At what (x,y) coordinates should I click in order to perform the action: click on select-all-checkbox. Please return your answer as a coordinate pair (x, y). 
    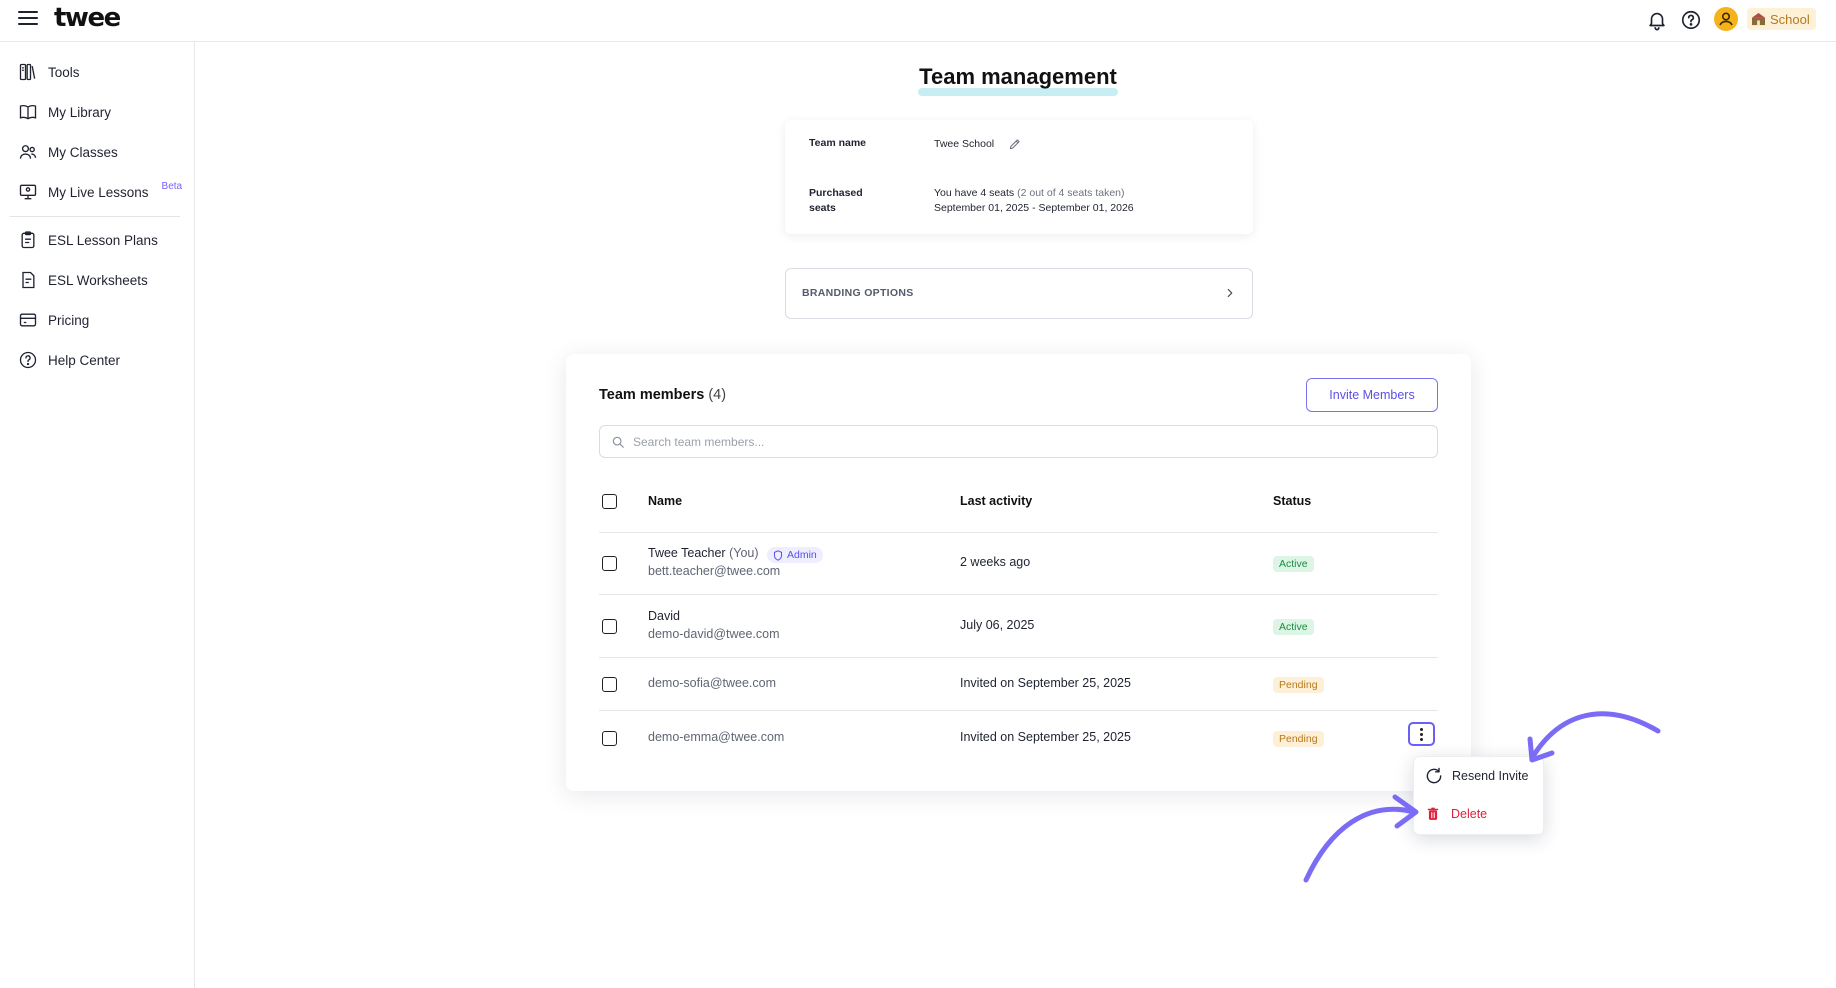
    Looking at the image, I should click on (609, 501).